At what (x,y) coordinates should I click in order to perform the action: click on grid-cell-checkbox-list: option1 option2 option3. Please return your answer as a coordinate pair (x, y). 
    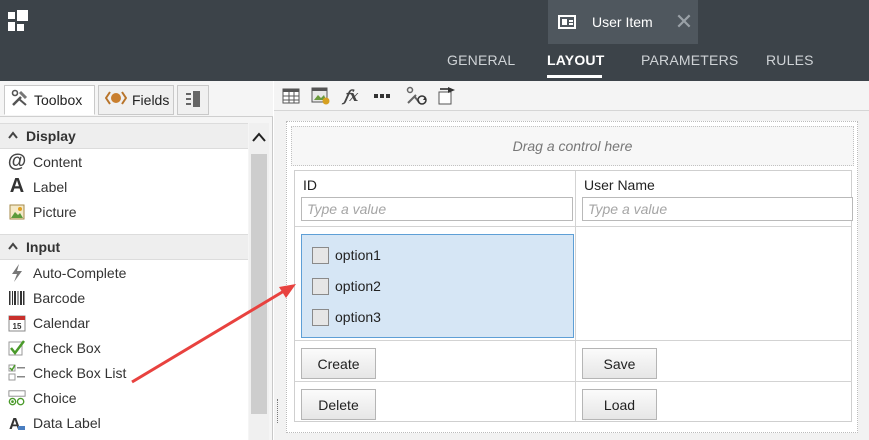
    Looking at the image, I should click on (435, 284).